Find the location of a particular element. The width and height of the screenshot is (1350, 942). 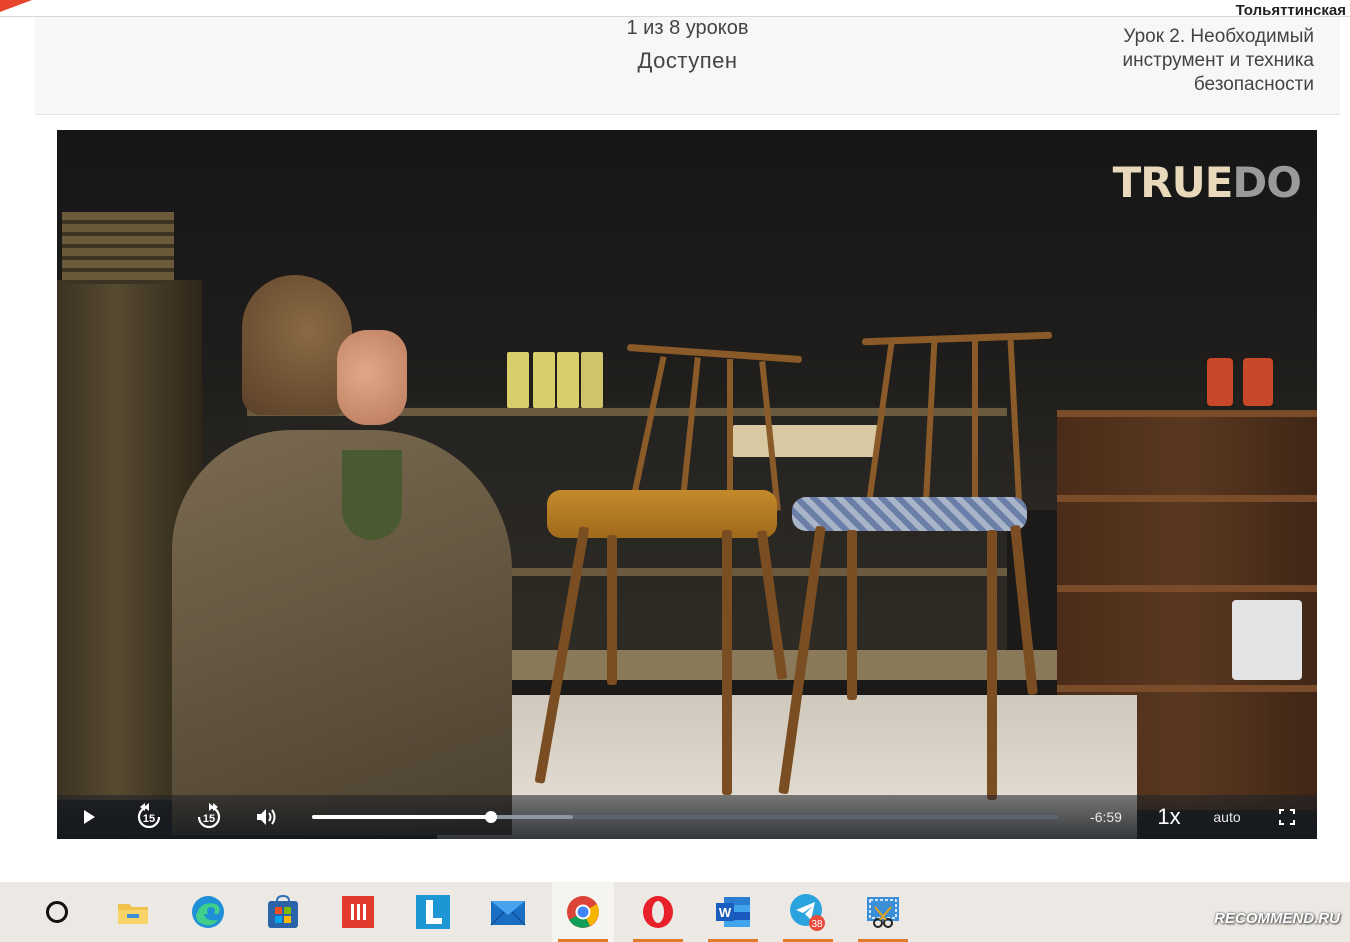

taskbar-opera is located at coordinates (658, 912).